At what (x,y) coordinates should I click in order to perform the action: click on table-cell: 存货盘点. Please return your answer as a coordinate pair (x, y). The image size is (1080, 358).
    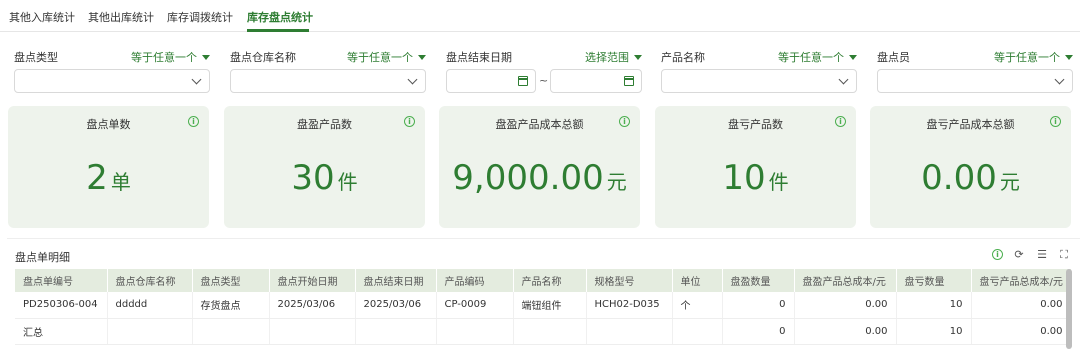
    Looking at the image, I should click on (231, 305).